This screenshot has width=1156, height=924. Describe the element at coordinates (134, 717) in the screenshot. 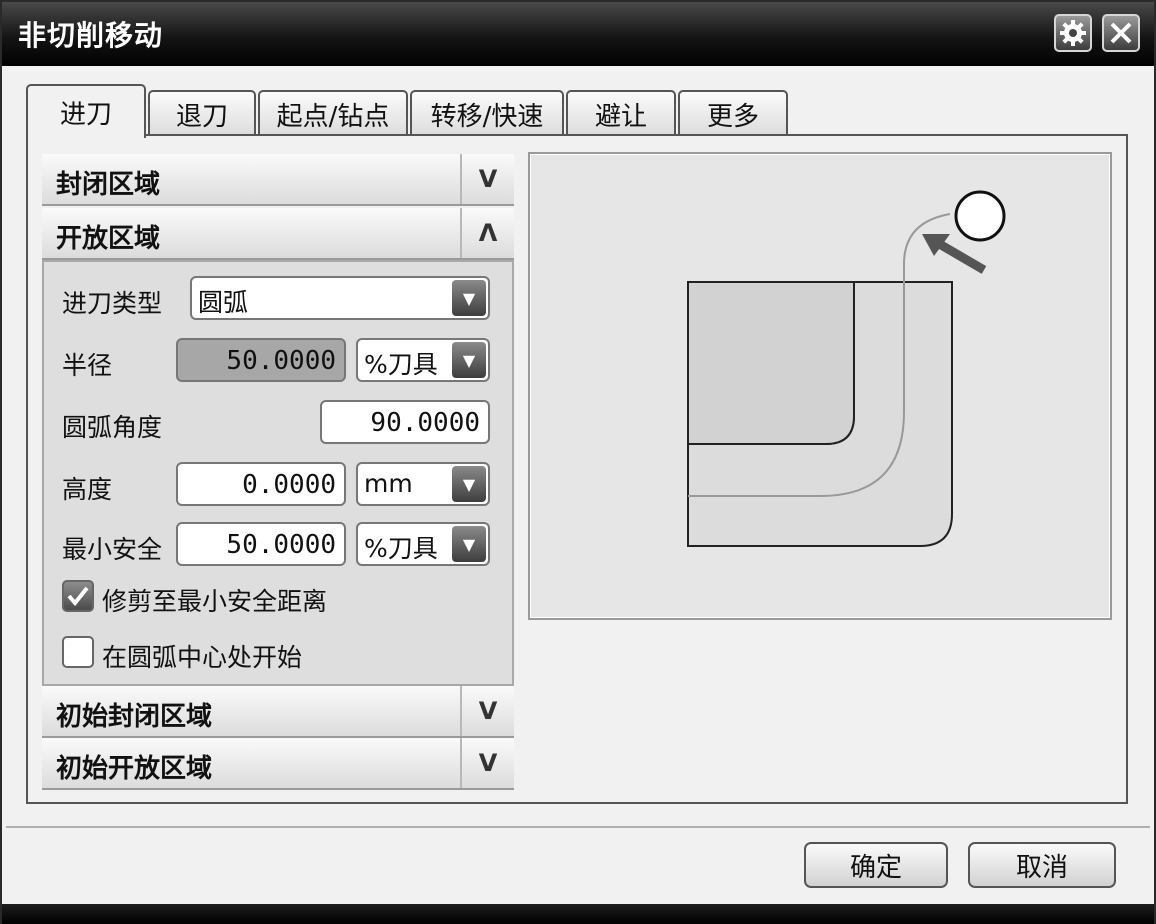

I see `section-label: 初始封闭区域` at that location.